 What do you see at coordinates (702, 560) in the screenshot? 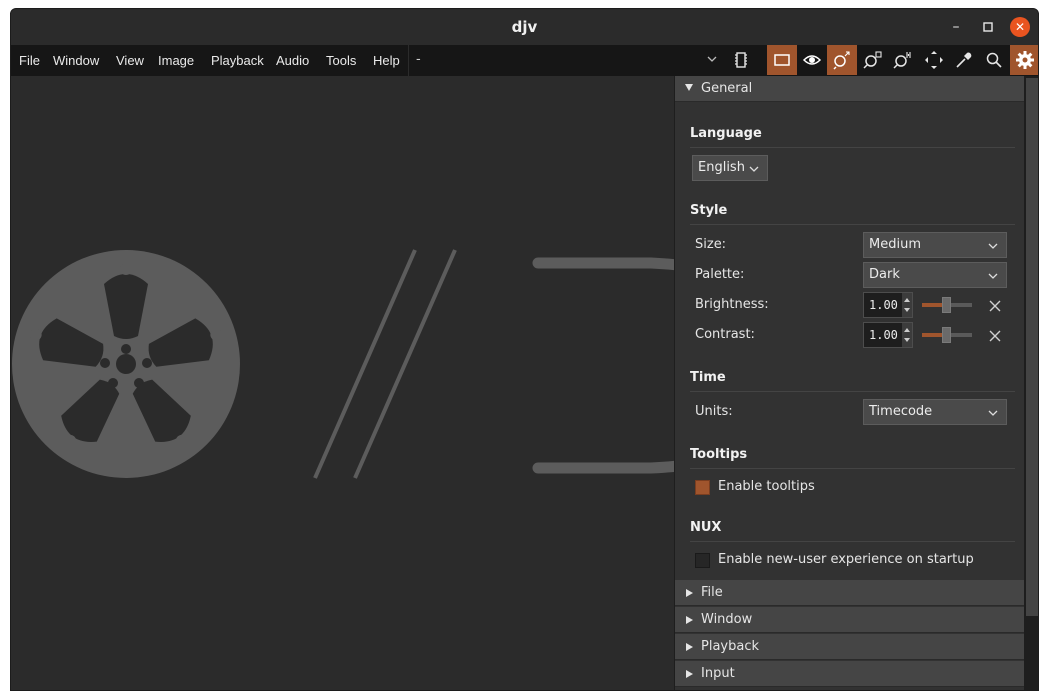
I see `enable-nux-checkbox` at bounding box center [702, 560].